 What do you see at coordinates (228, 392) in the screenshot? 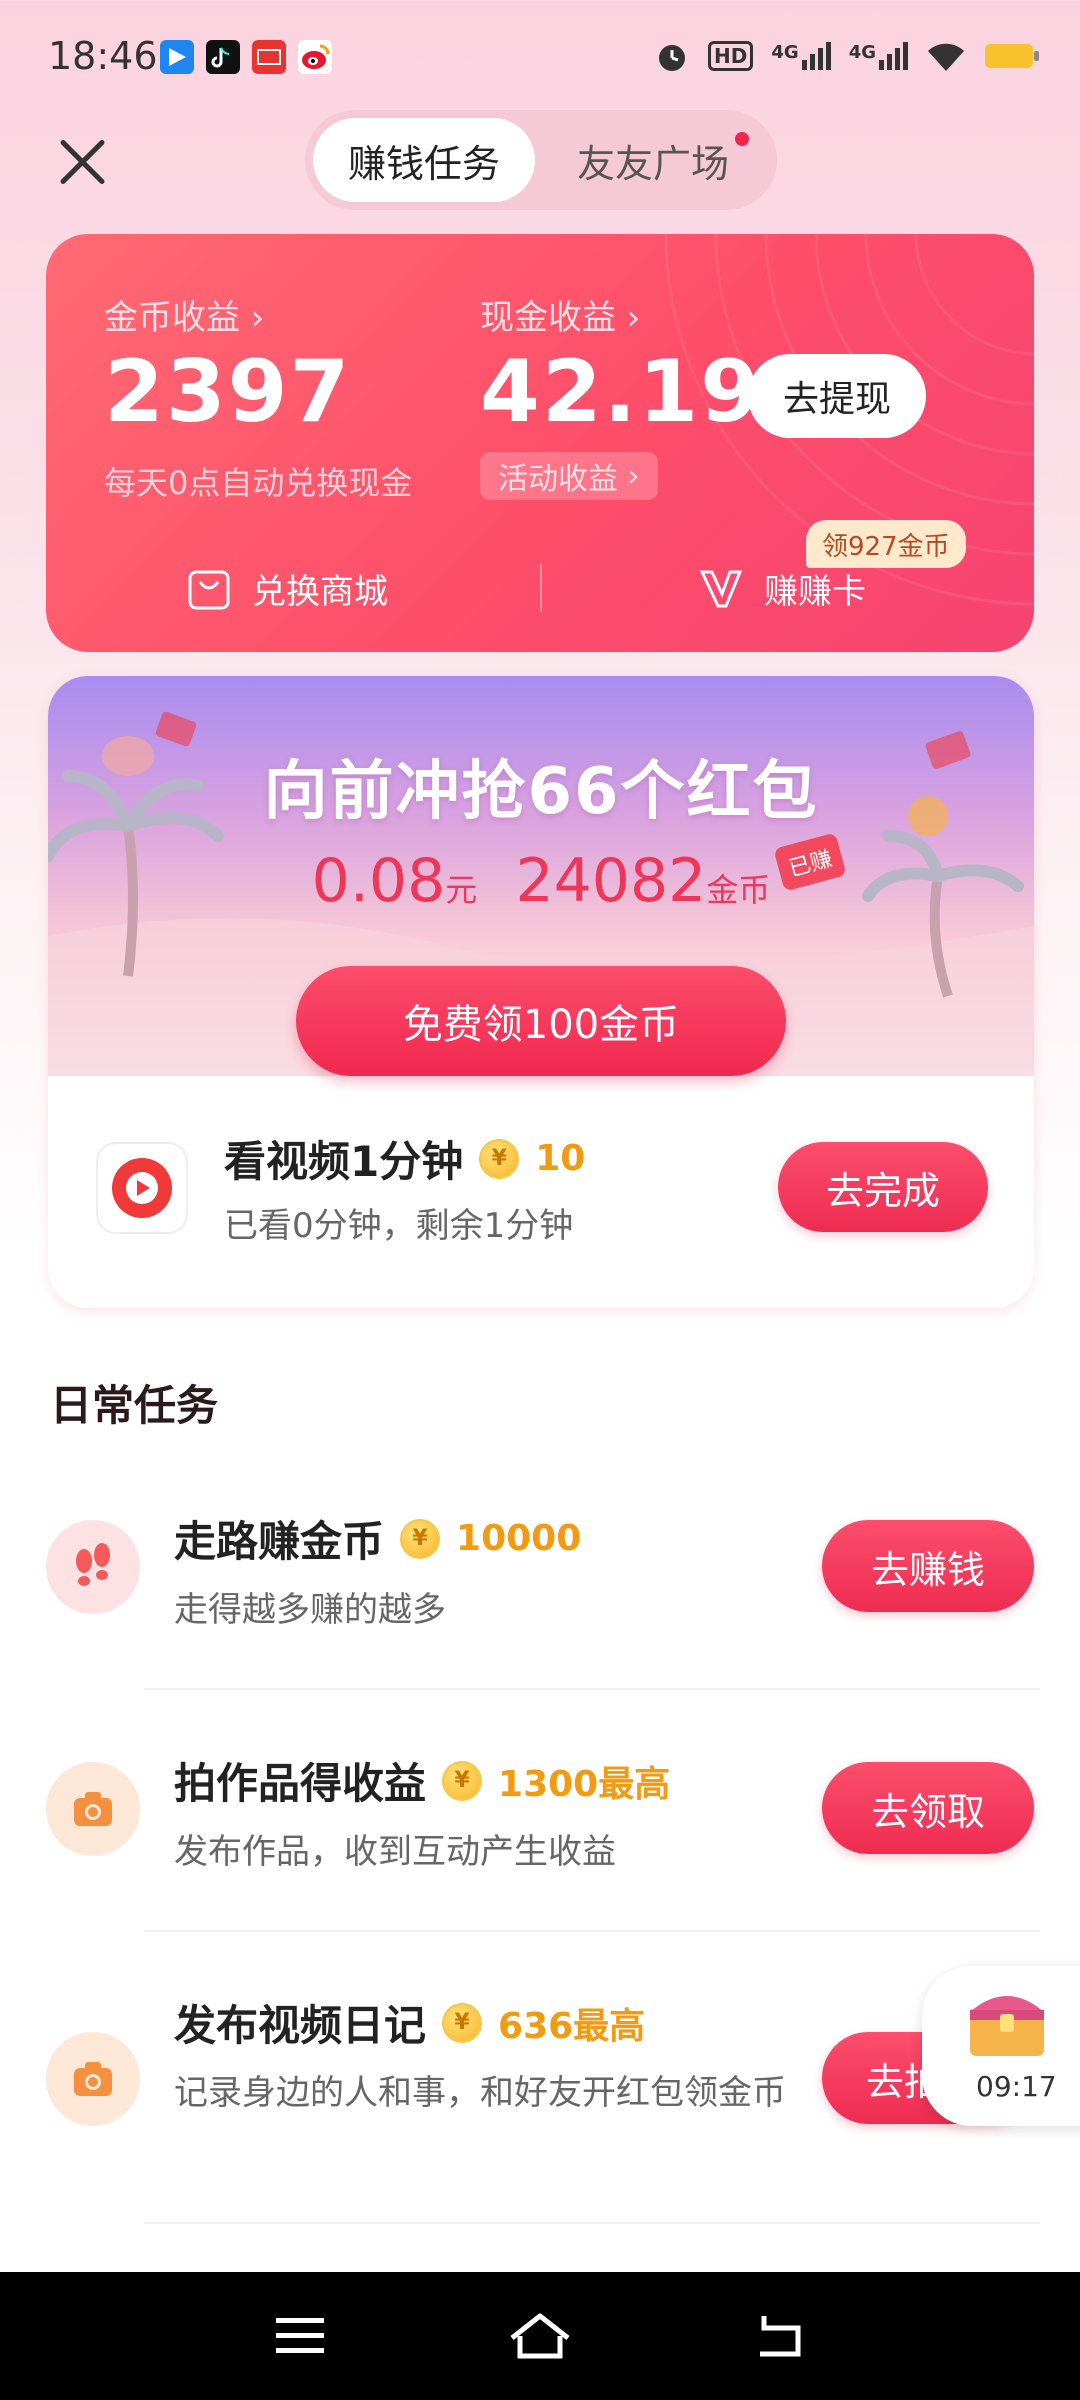
I see `coin-earnings-value: 2397` at bounding box center [228, 392].